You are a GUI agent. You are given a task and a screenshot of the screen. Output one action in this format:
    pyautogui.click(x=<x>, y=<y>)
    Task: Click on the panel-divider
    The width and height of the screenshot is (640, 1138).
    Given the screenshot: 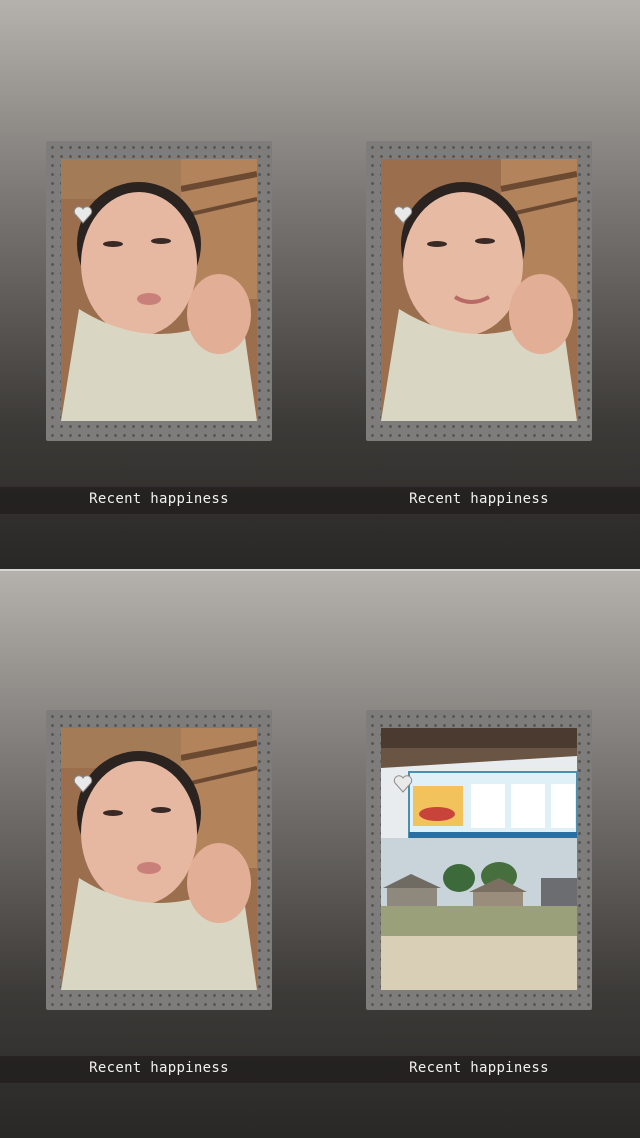 What is the action you would take?
    pyautogui.click(x=320, y=570)
    